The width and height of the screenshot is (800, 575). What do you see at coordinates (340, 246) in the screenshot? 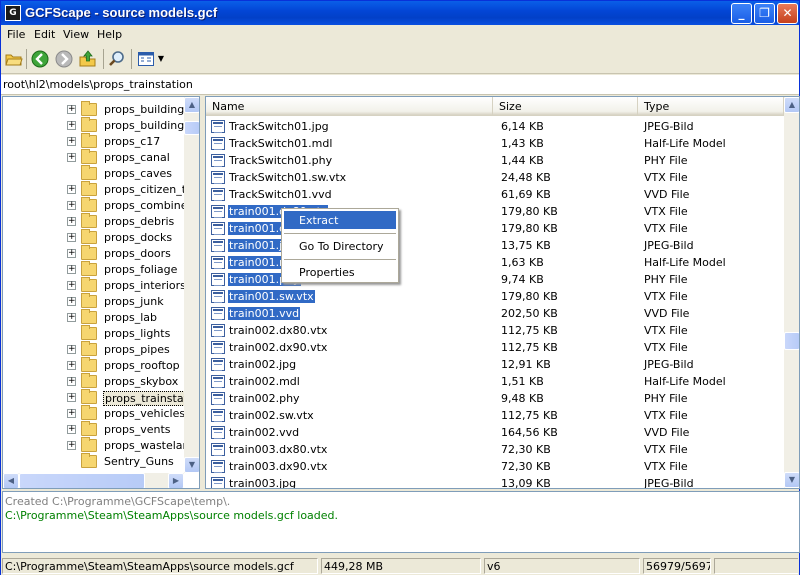
I see `context-menu-go-to-directory: Go To Directory` at bounding box center [340, 246].